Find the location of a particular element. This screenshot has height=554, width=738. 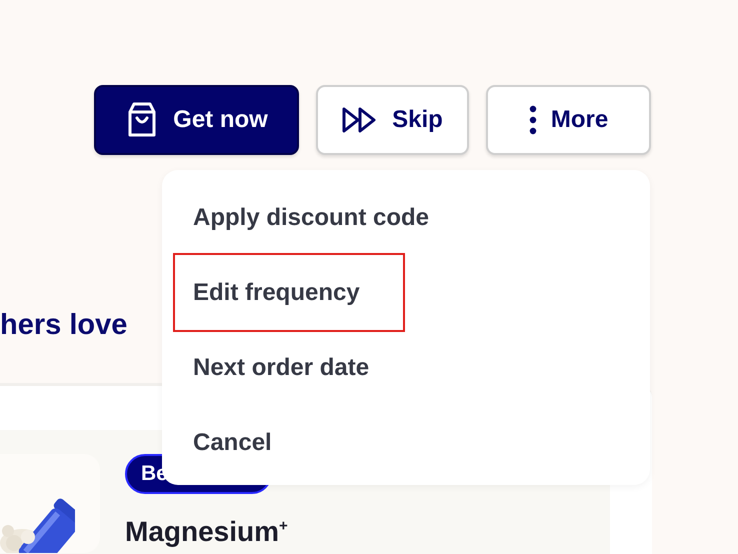

more-button: More is located at coordinates (568, 120).